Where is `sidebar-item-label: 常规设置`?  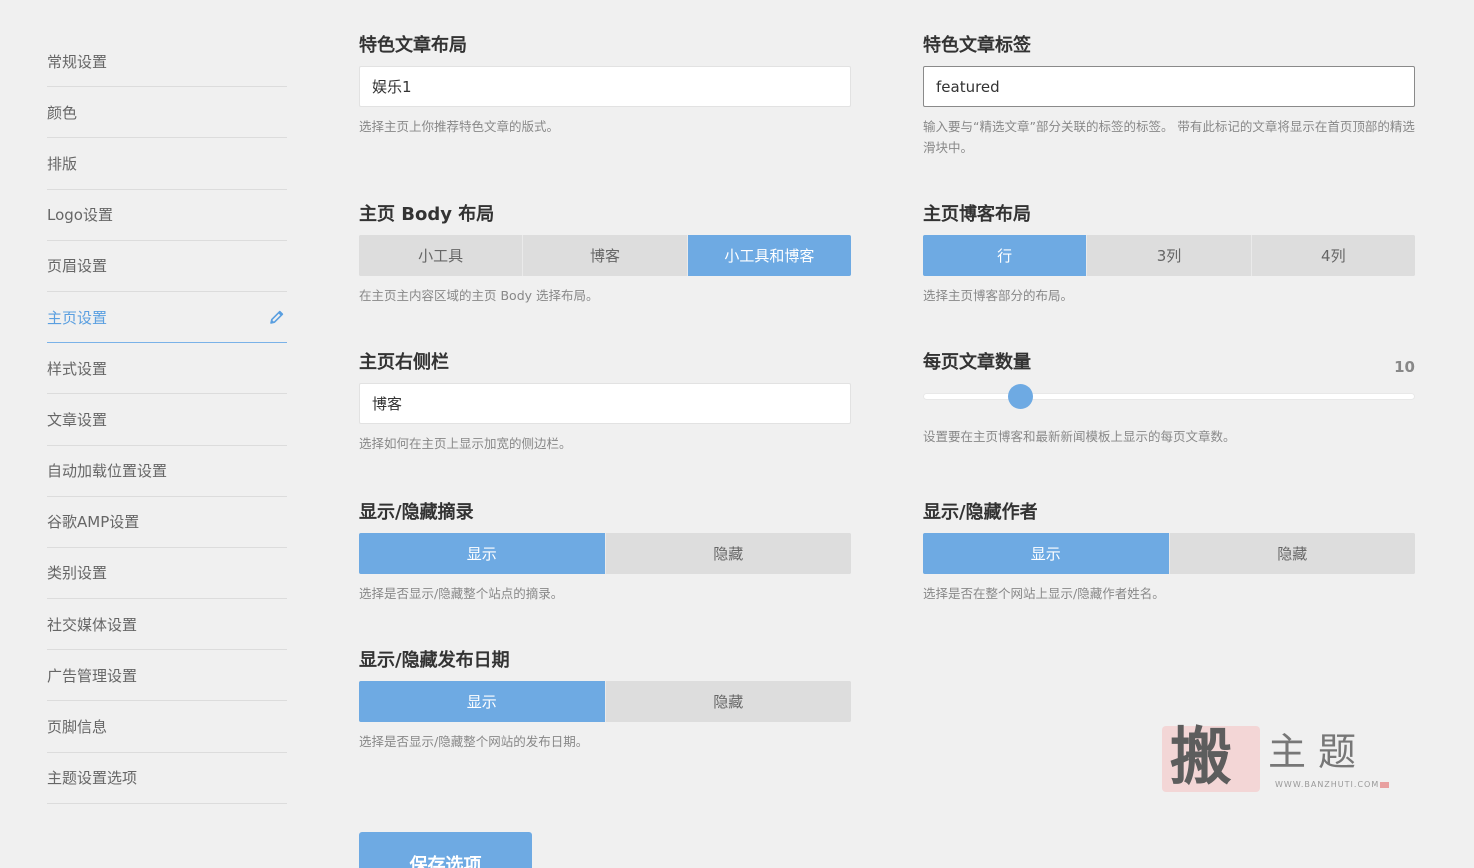
sidebar-item-label: 常规设置 is located at coordinates (77, 61).